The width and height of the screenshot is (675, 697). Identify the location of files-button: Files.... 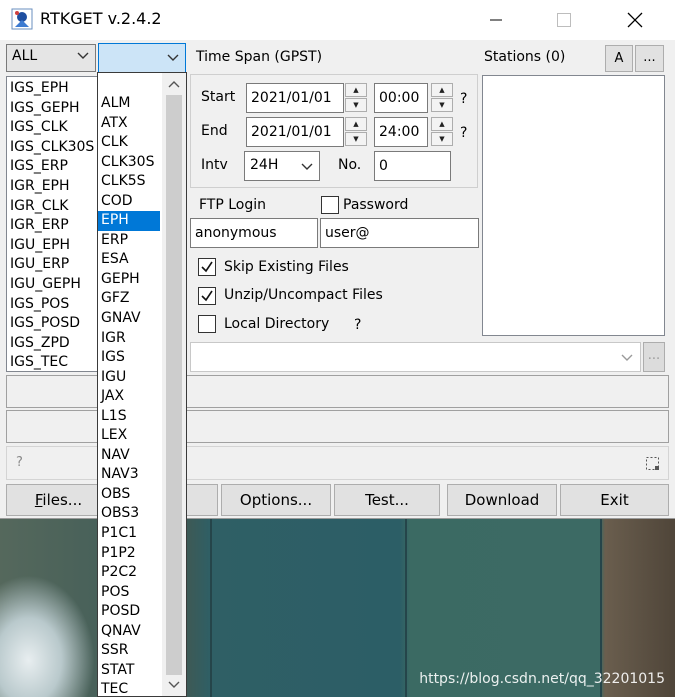
(58, 500).